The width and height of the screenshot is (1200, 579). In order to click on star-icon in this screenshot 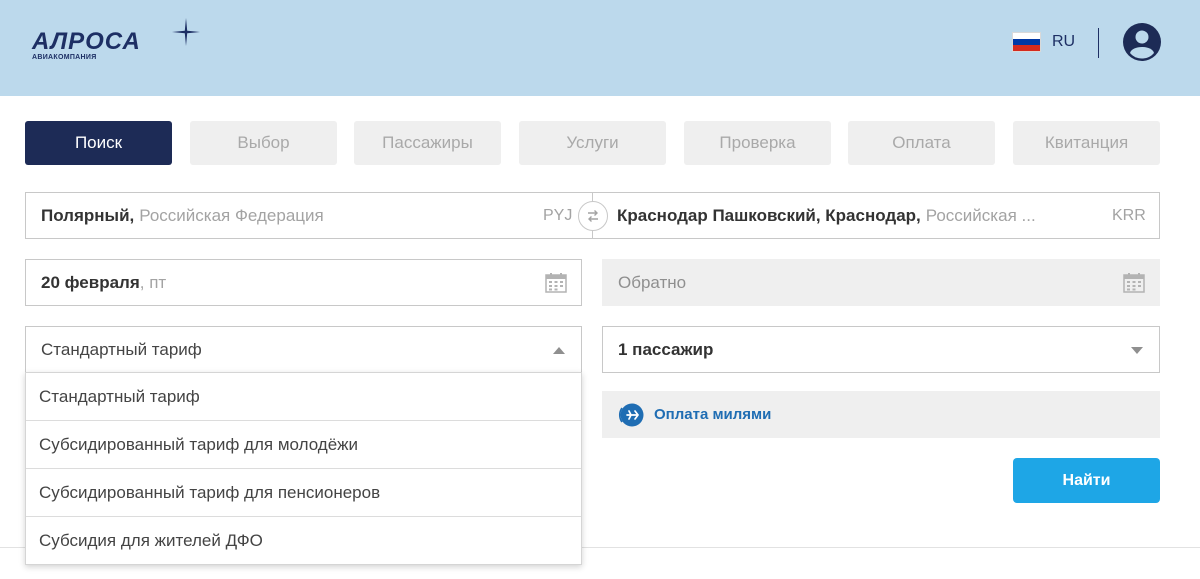, I will do `click(186, 32)`.